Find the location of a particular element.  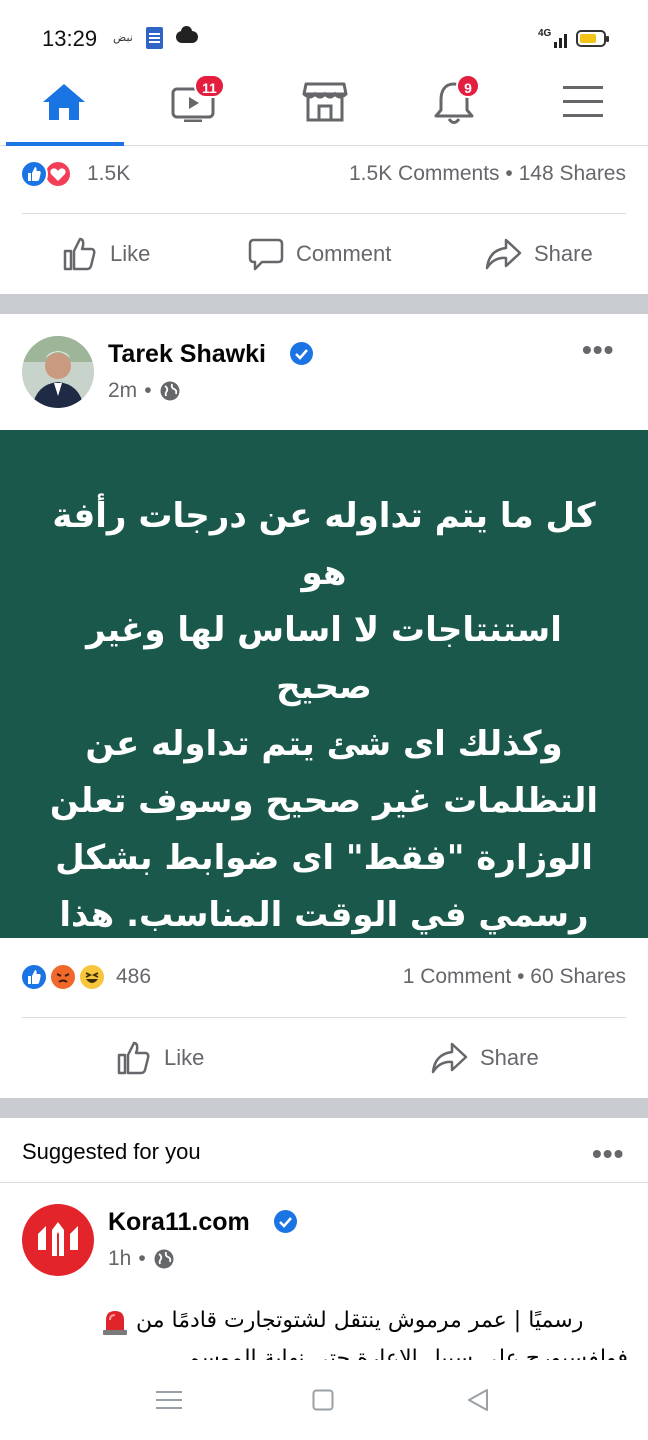

angry-reaction-icon is located at coordinates (63, 977).